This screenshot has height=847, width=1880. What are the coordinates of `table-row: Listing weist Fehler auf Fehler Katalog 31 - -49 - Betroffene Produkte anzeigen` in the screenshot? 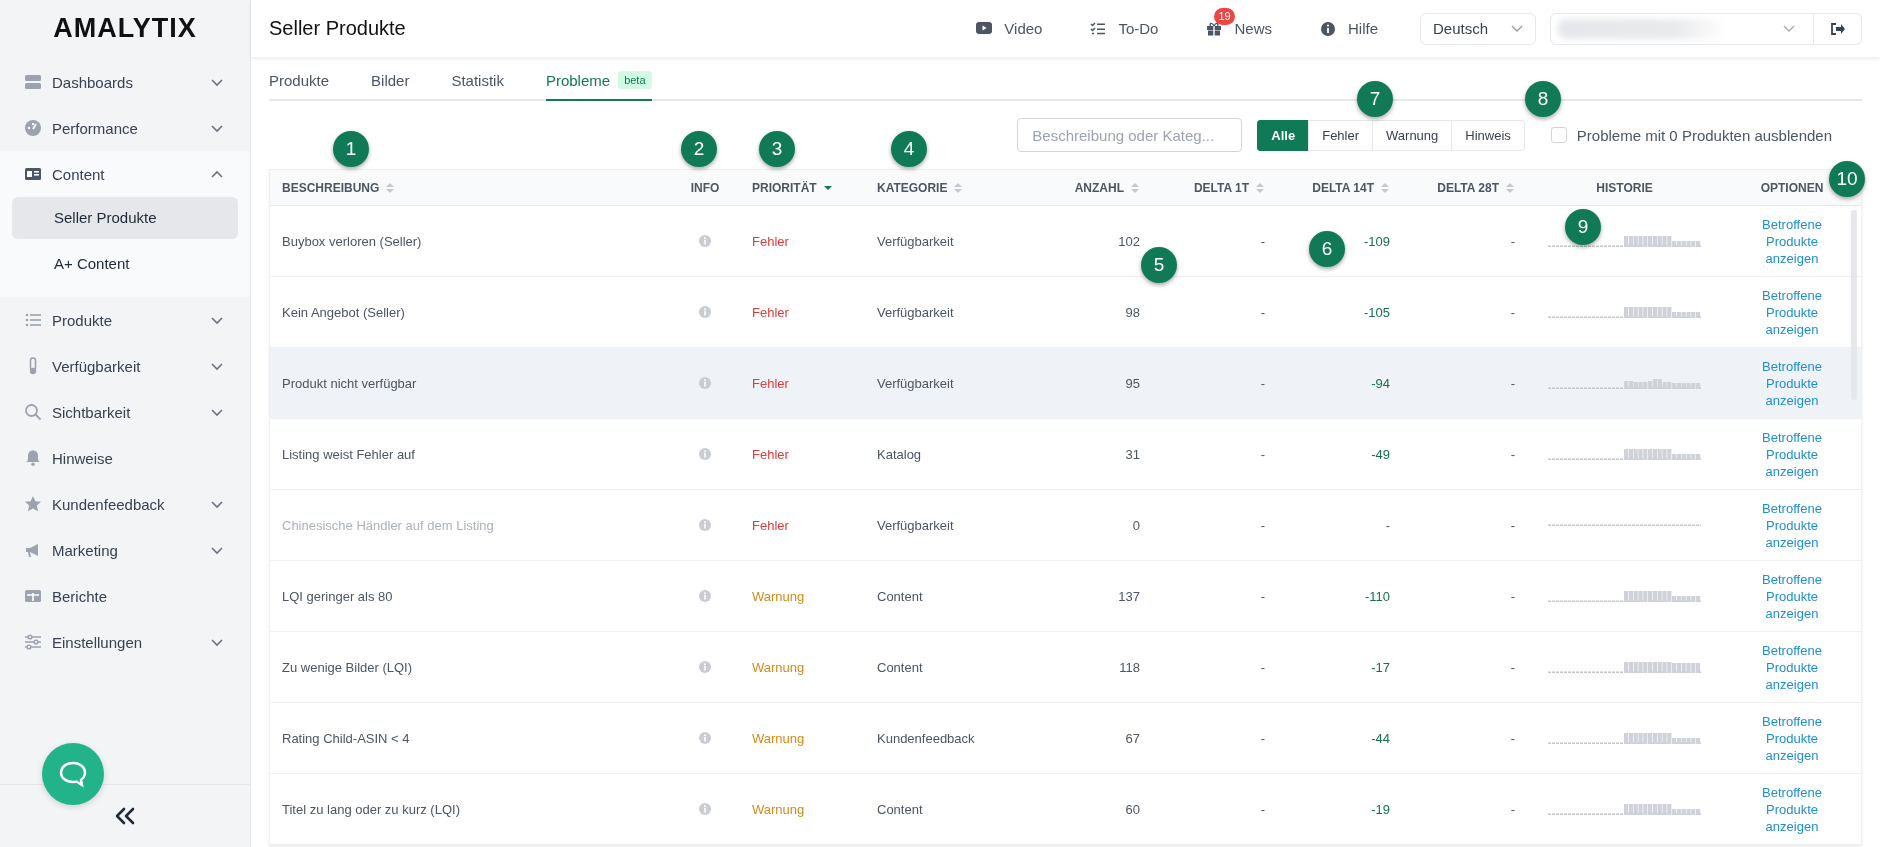 It's located at (1065, 454).